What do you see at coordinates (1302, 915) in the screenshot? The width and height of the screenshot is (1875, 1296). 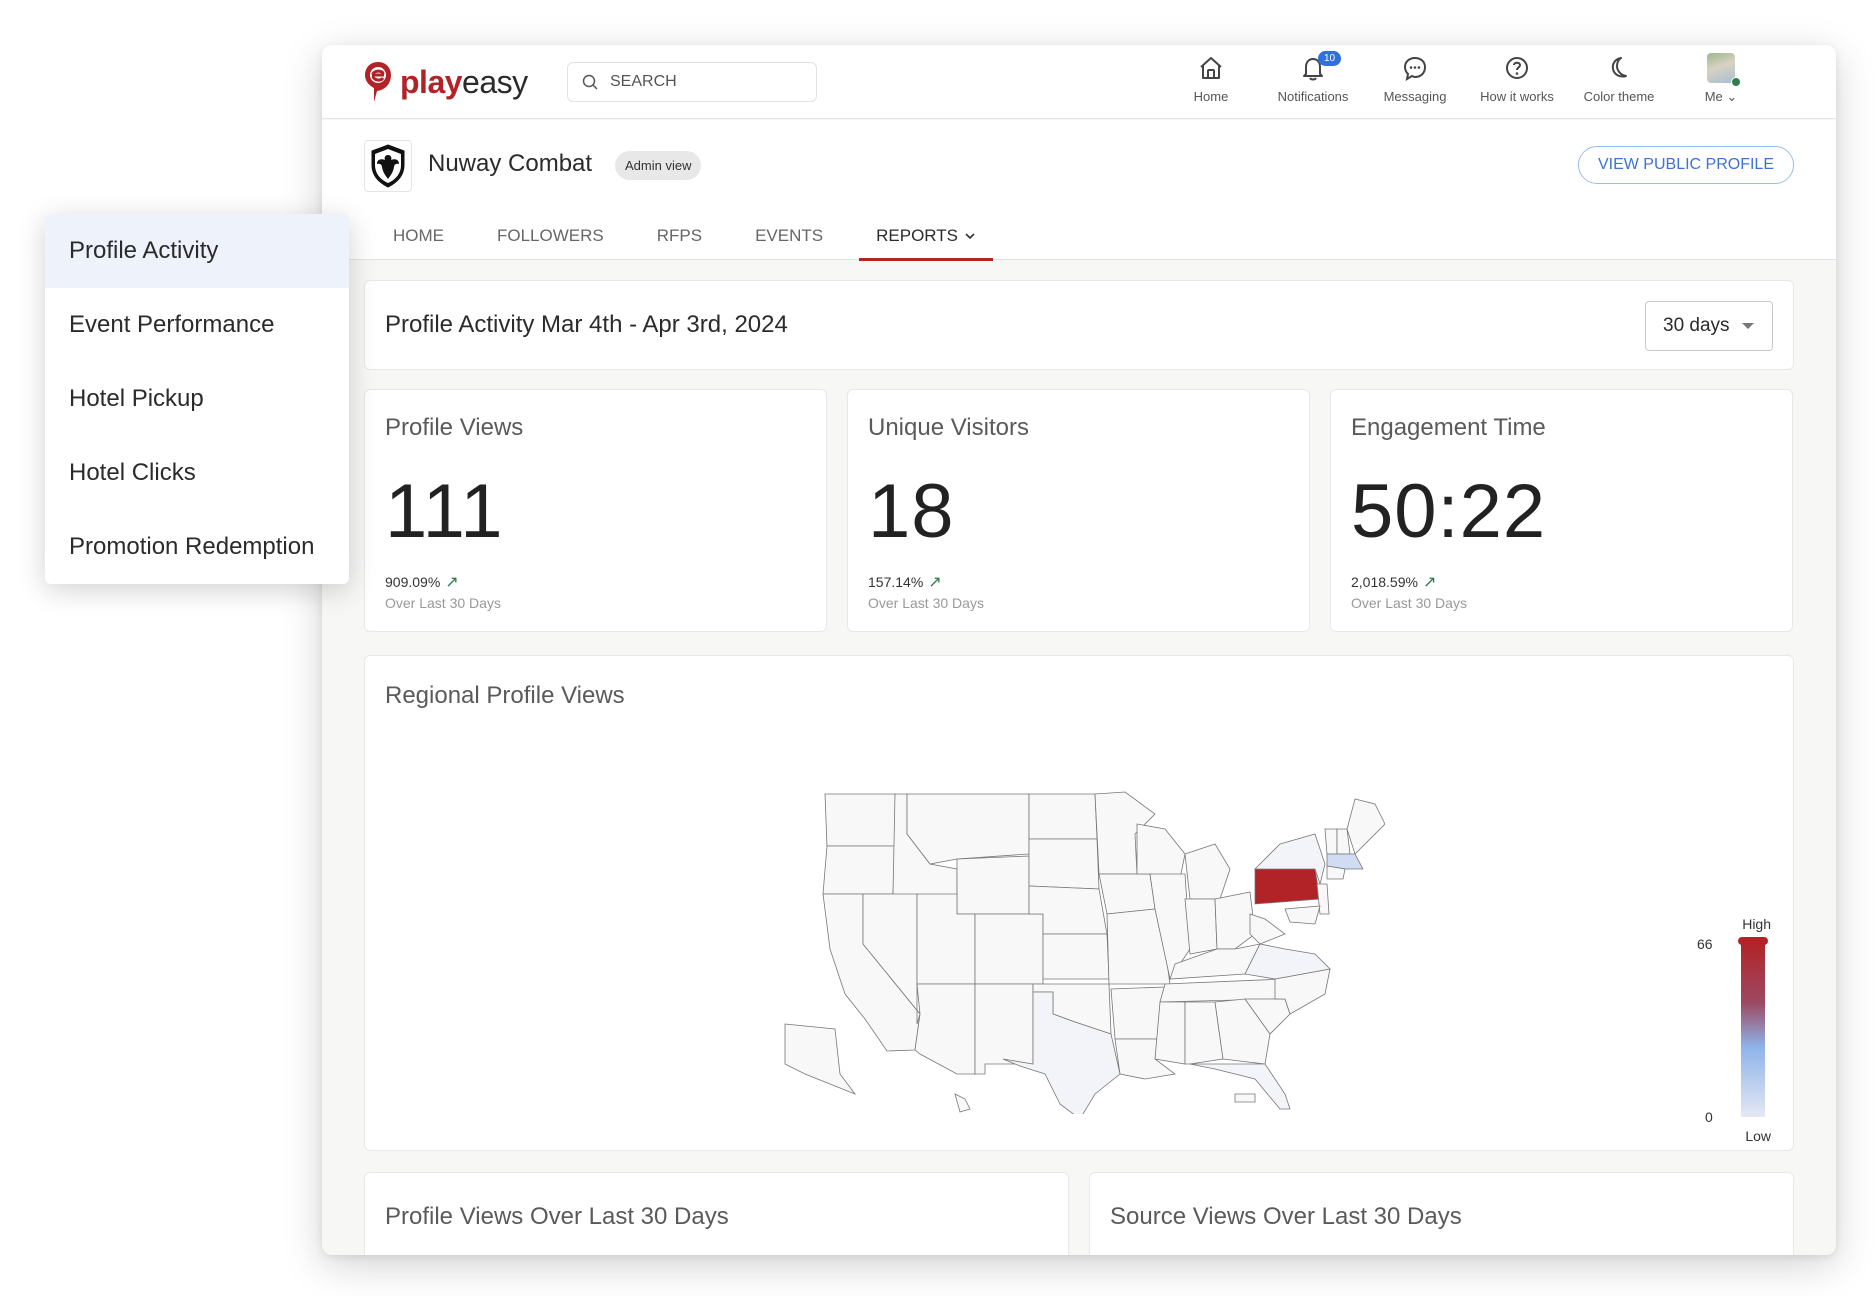 I see `state-maryland` at bounding box center [1302, 915].